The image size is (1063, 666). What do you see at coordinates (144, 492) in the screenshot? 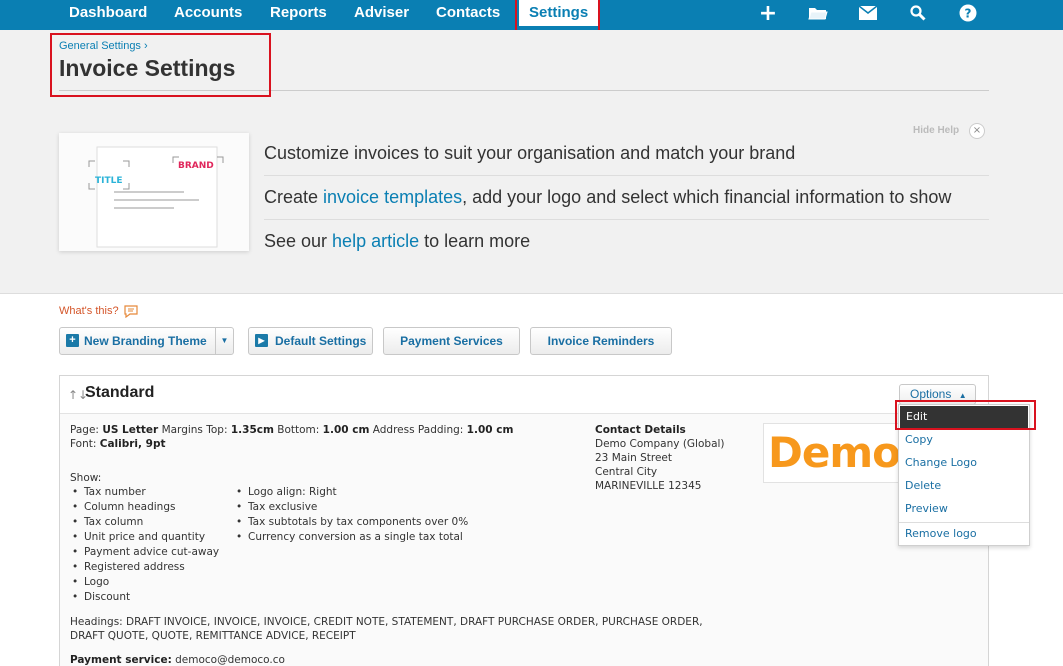
I see `list-item: Tax number` at bounding box center [144, 492].